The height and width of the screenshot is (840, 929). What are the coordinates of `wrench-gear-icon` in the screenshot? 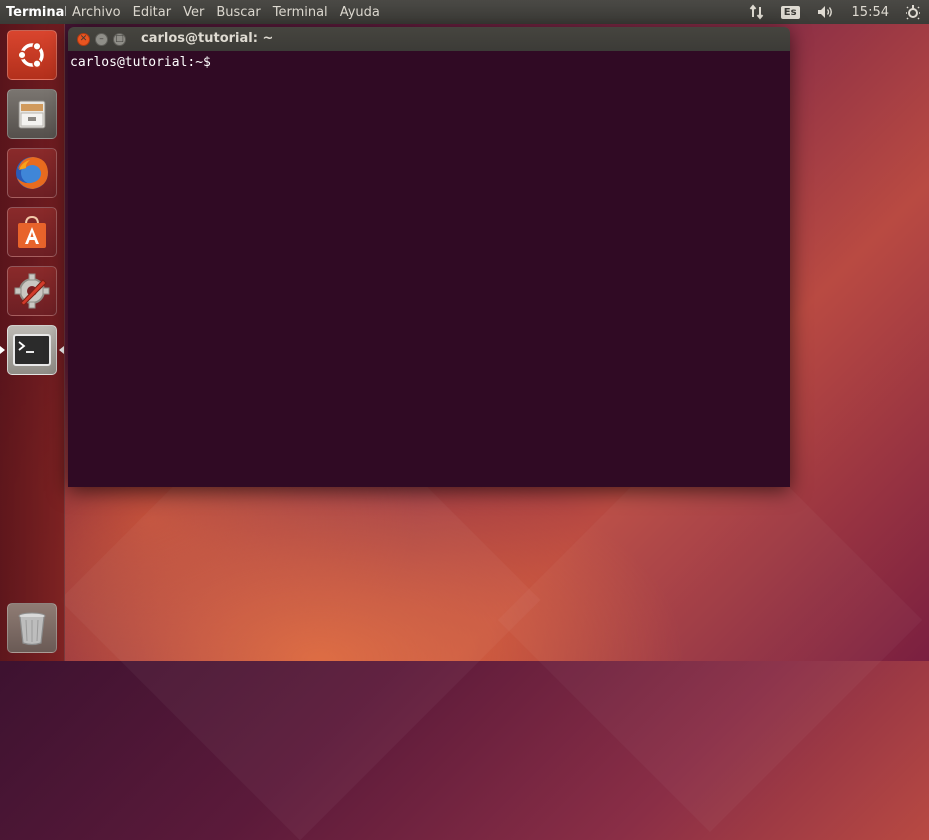 It's located at (32, 291).